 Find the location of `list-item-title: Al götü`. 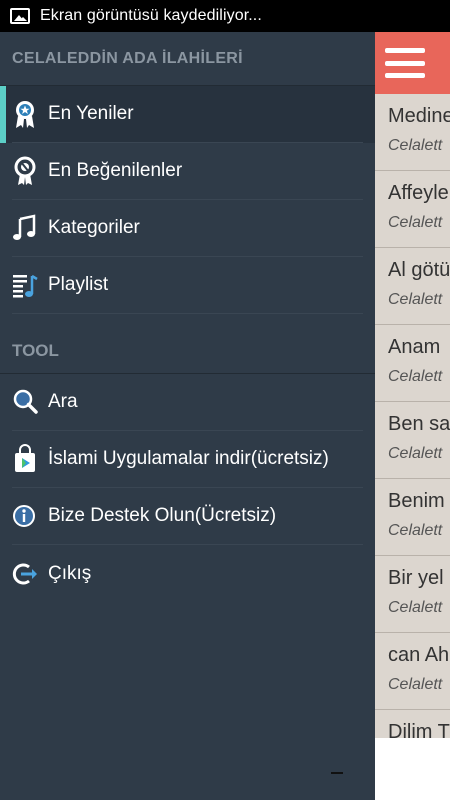

list-item-title: Al götü is located at coordinates (419, 270).